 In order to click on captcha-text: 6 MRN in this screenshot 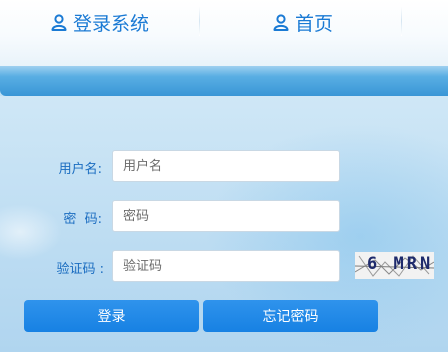, I will do `click(400, 264)`.